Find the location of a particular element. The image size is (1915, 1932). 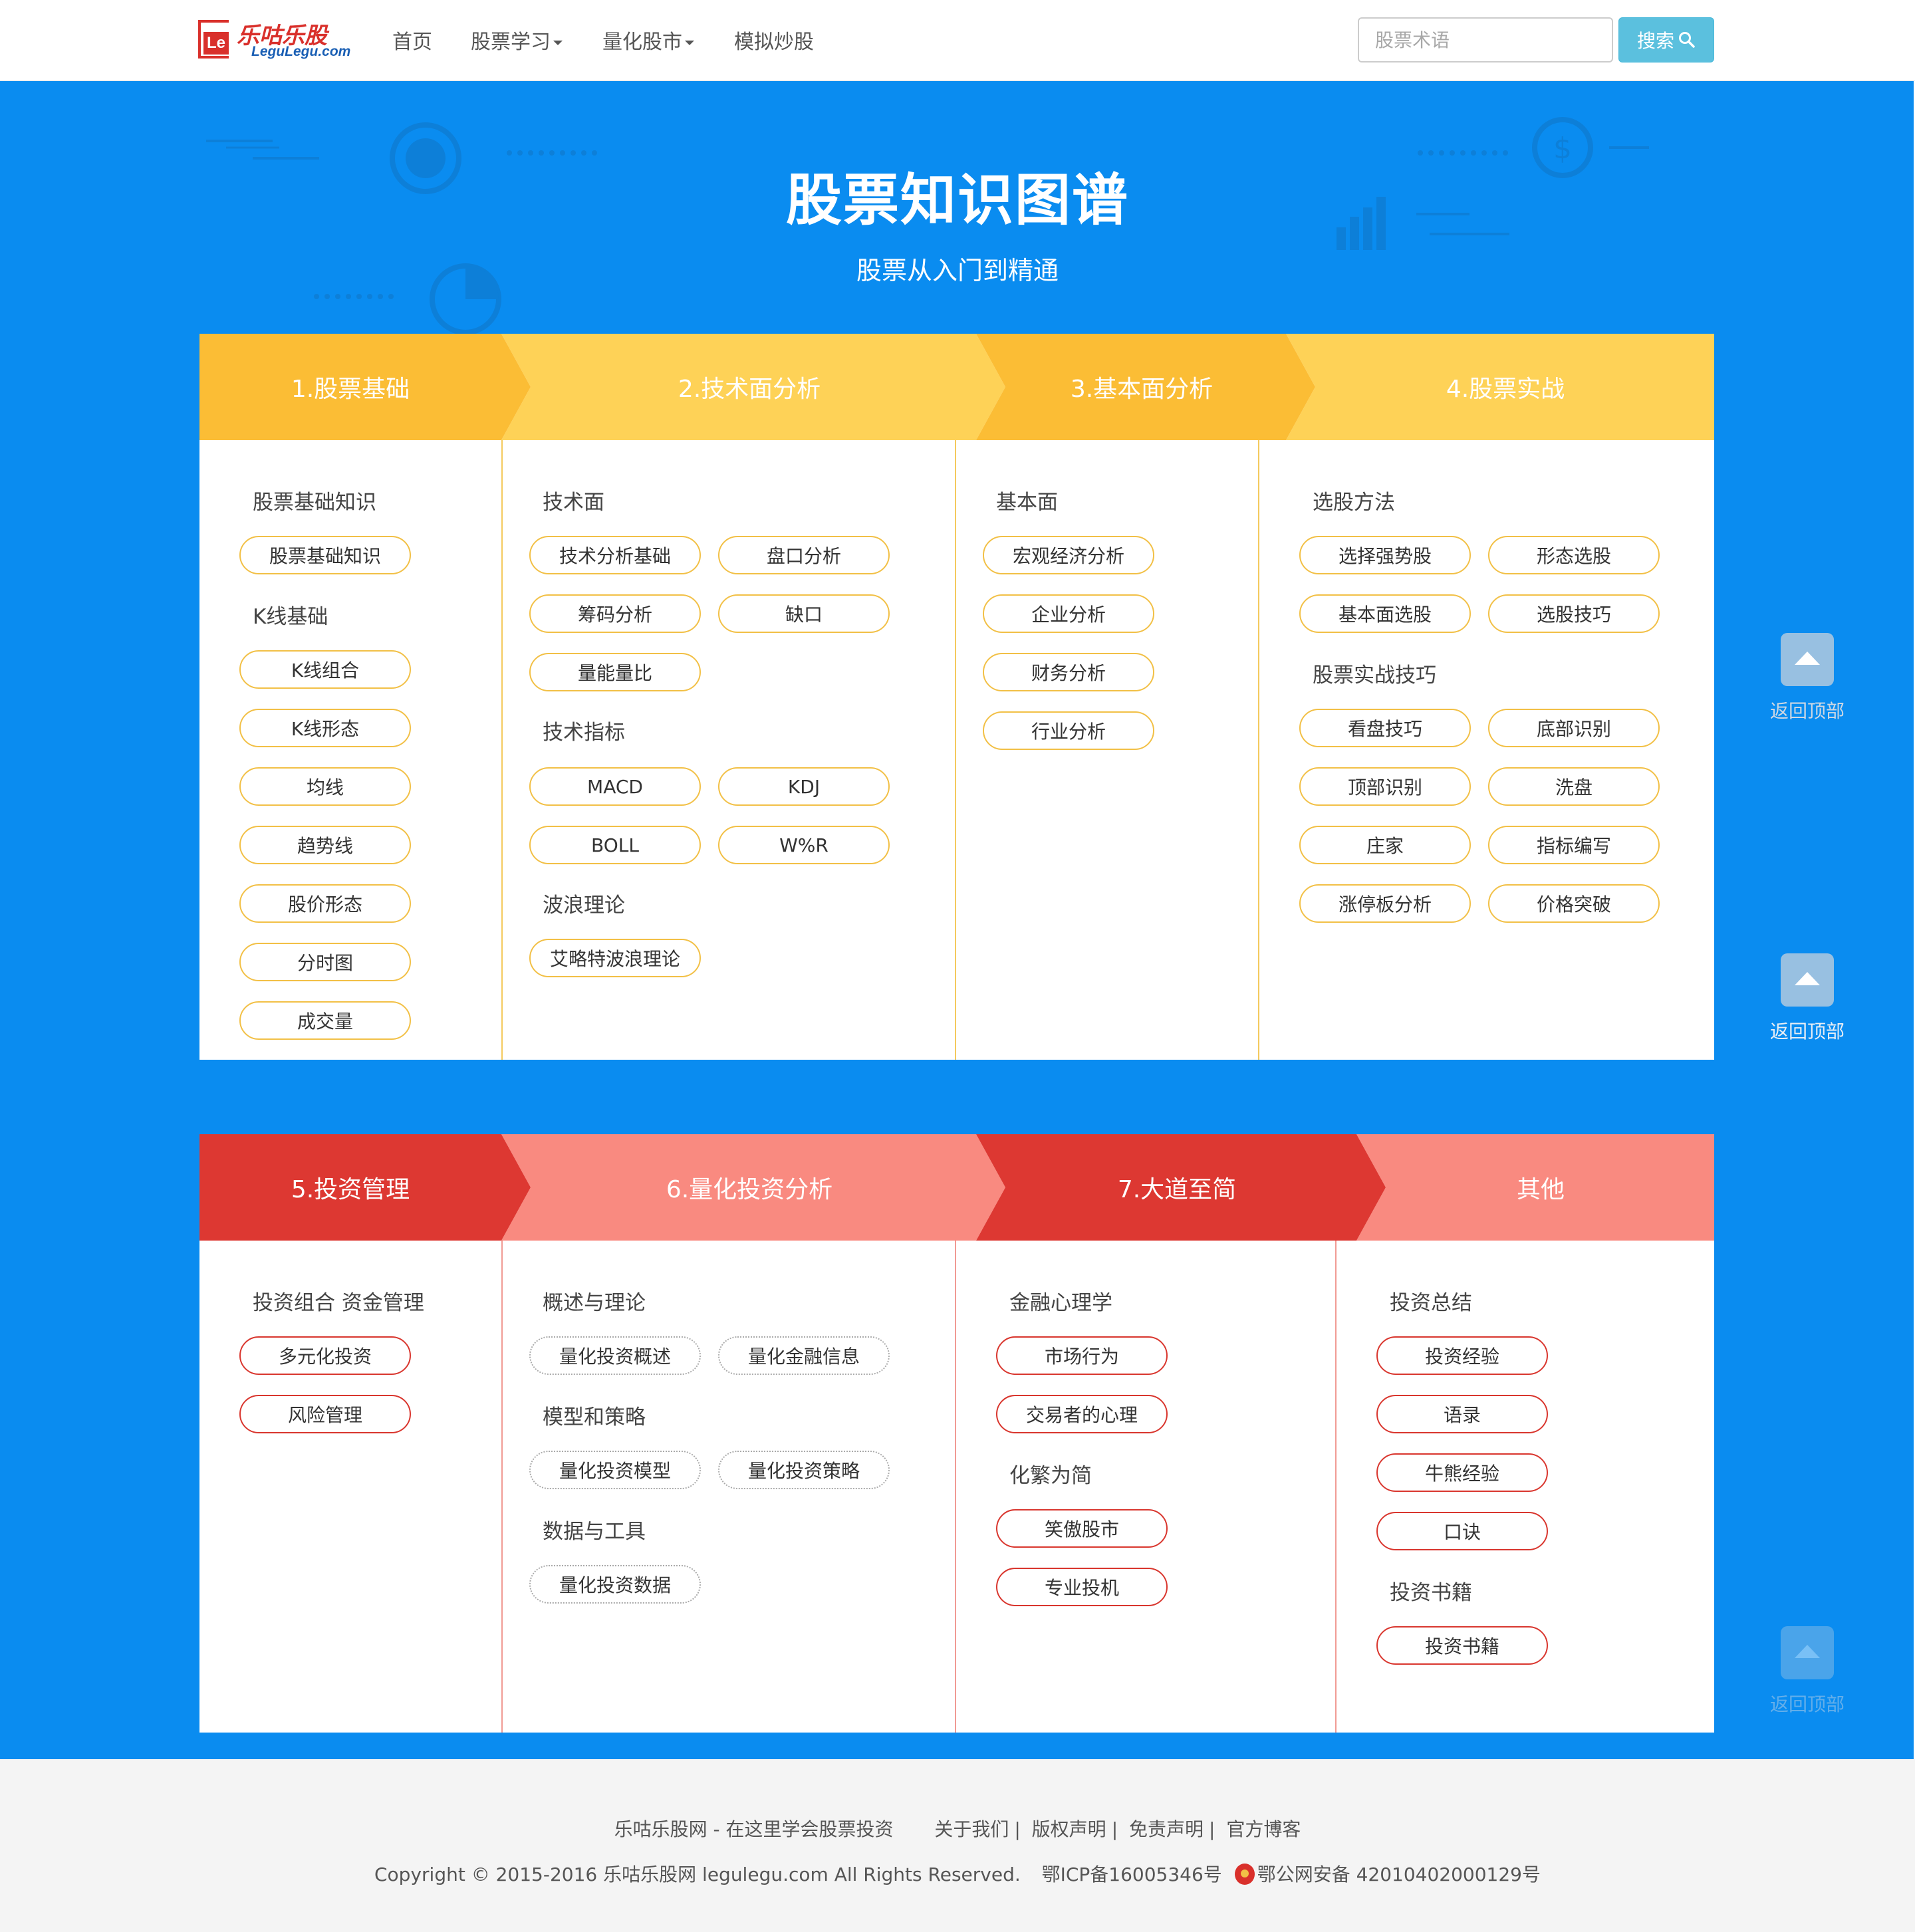

topic-pill: 趋势线 is located at coordinates (325, 845).